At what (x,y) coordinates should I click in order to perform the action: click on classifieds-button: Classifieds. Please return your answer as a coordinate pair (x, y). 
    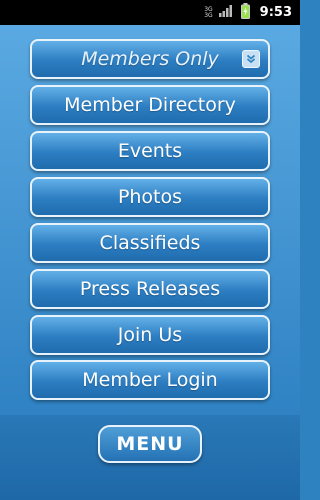
    Looking at the image, I should click on (150, 243).